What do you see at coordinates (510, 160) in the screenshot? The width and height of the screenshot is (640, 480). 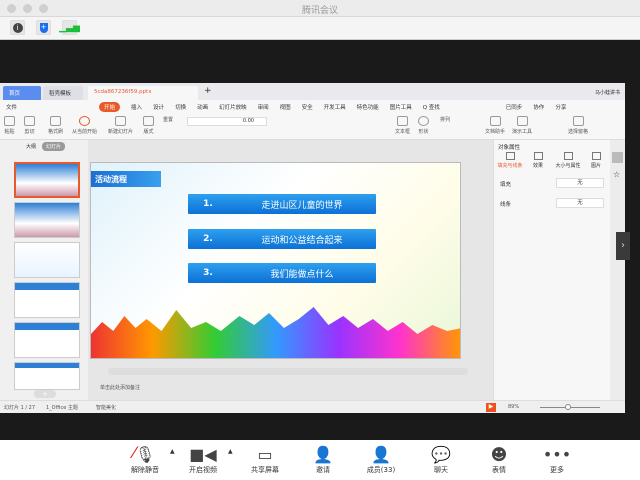 I see `tab-fill-line: 填充与线条` at bounding box center [510, 160].